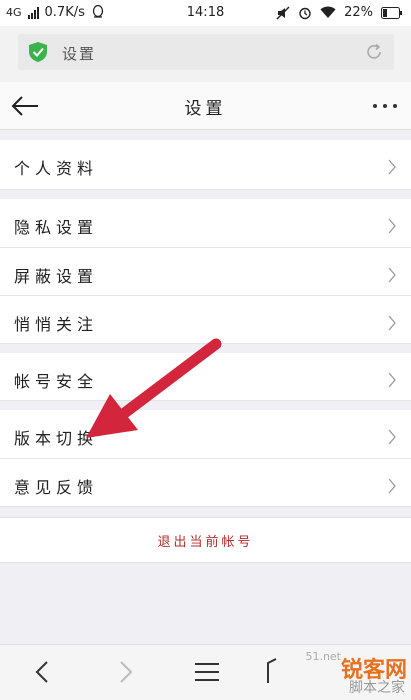 Image resolution: width=411 pixels, height=700 pixels. Describe the element at coordinates (205, 223) in the screenshot. I see `menu-item-privacy: 隐私设置` at that location.